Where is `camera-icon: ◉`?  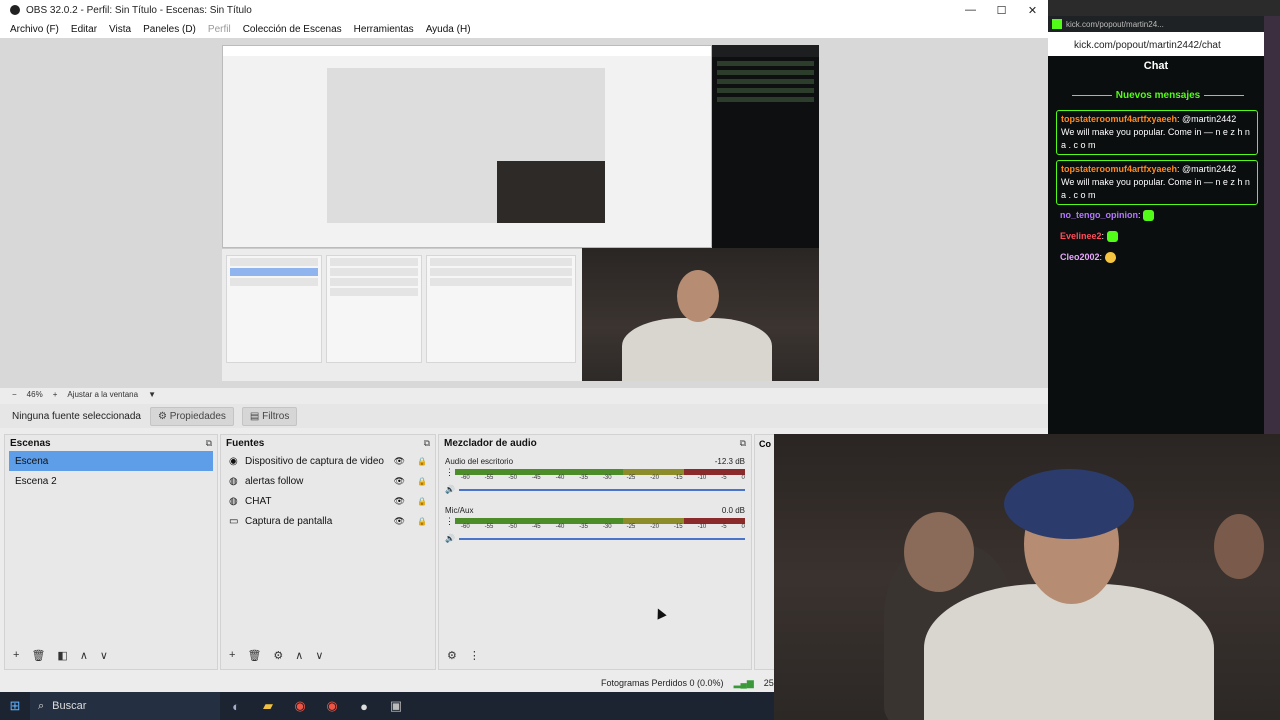
camera-icon: ◉ is located at coordinates (233, 461).